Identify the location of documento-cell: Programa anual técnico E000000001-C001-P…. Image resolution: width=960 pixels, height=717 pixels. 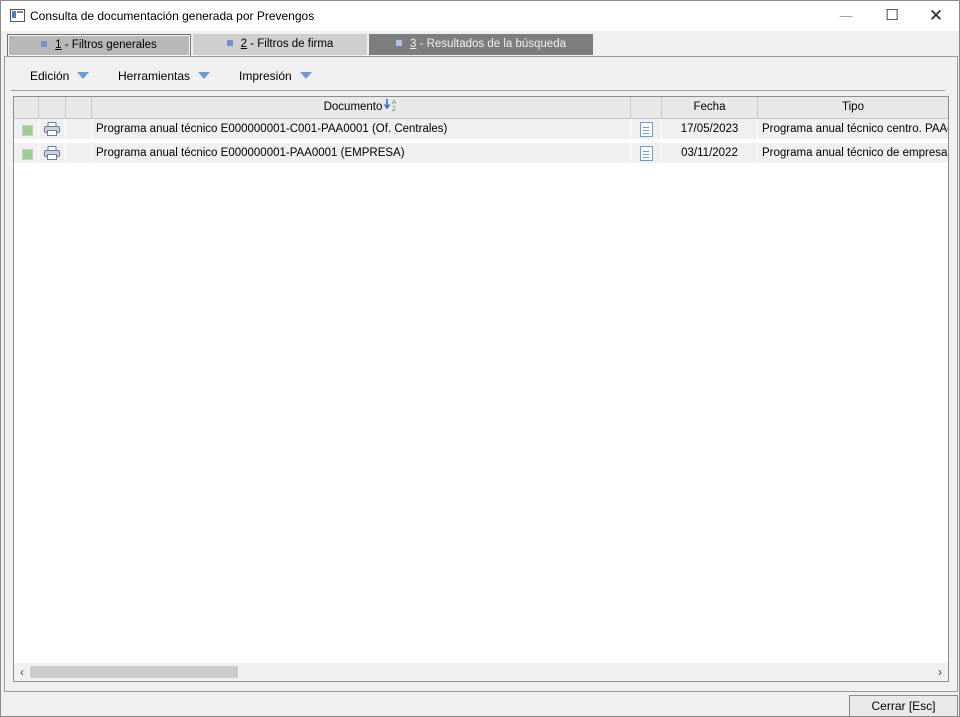
(361, 130).